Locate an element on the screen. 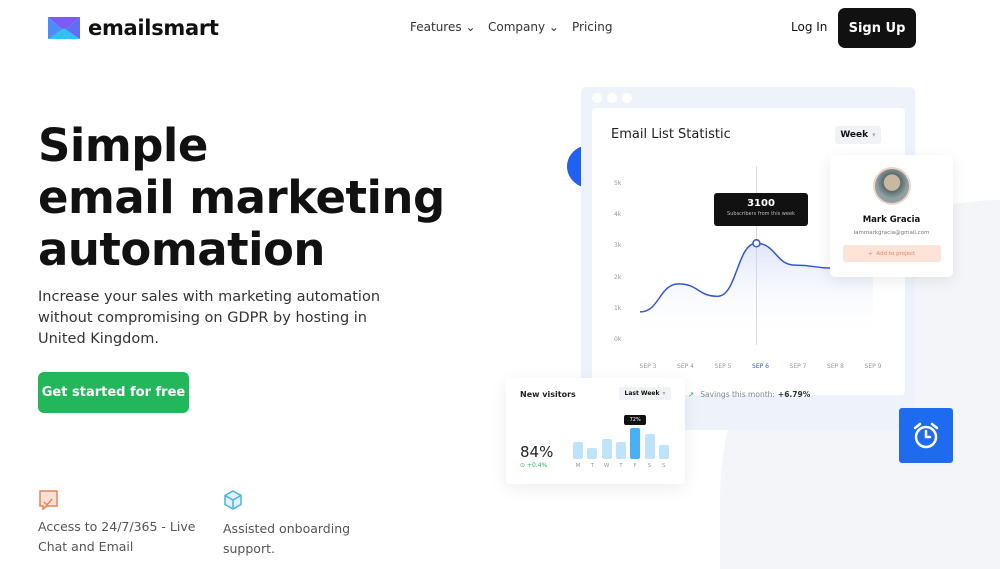 The image size is (1000, 569). bar-day-label: W is located at coordinates (606, 466).